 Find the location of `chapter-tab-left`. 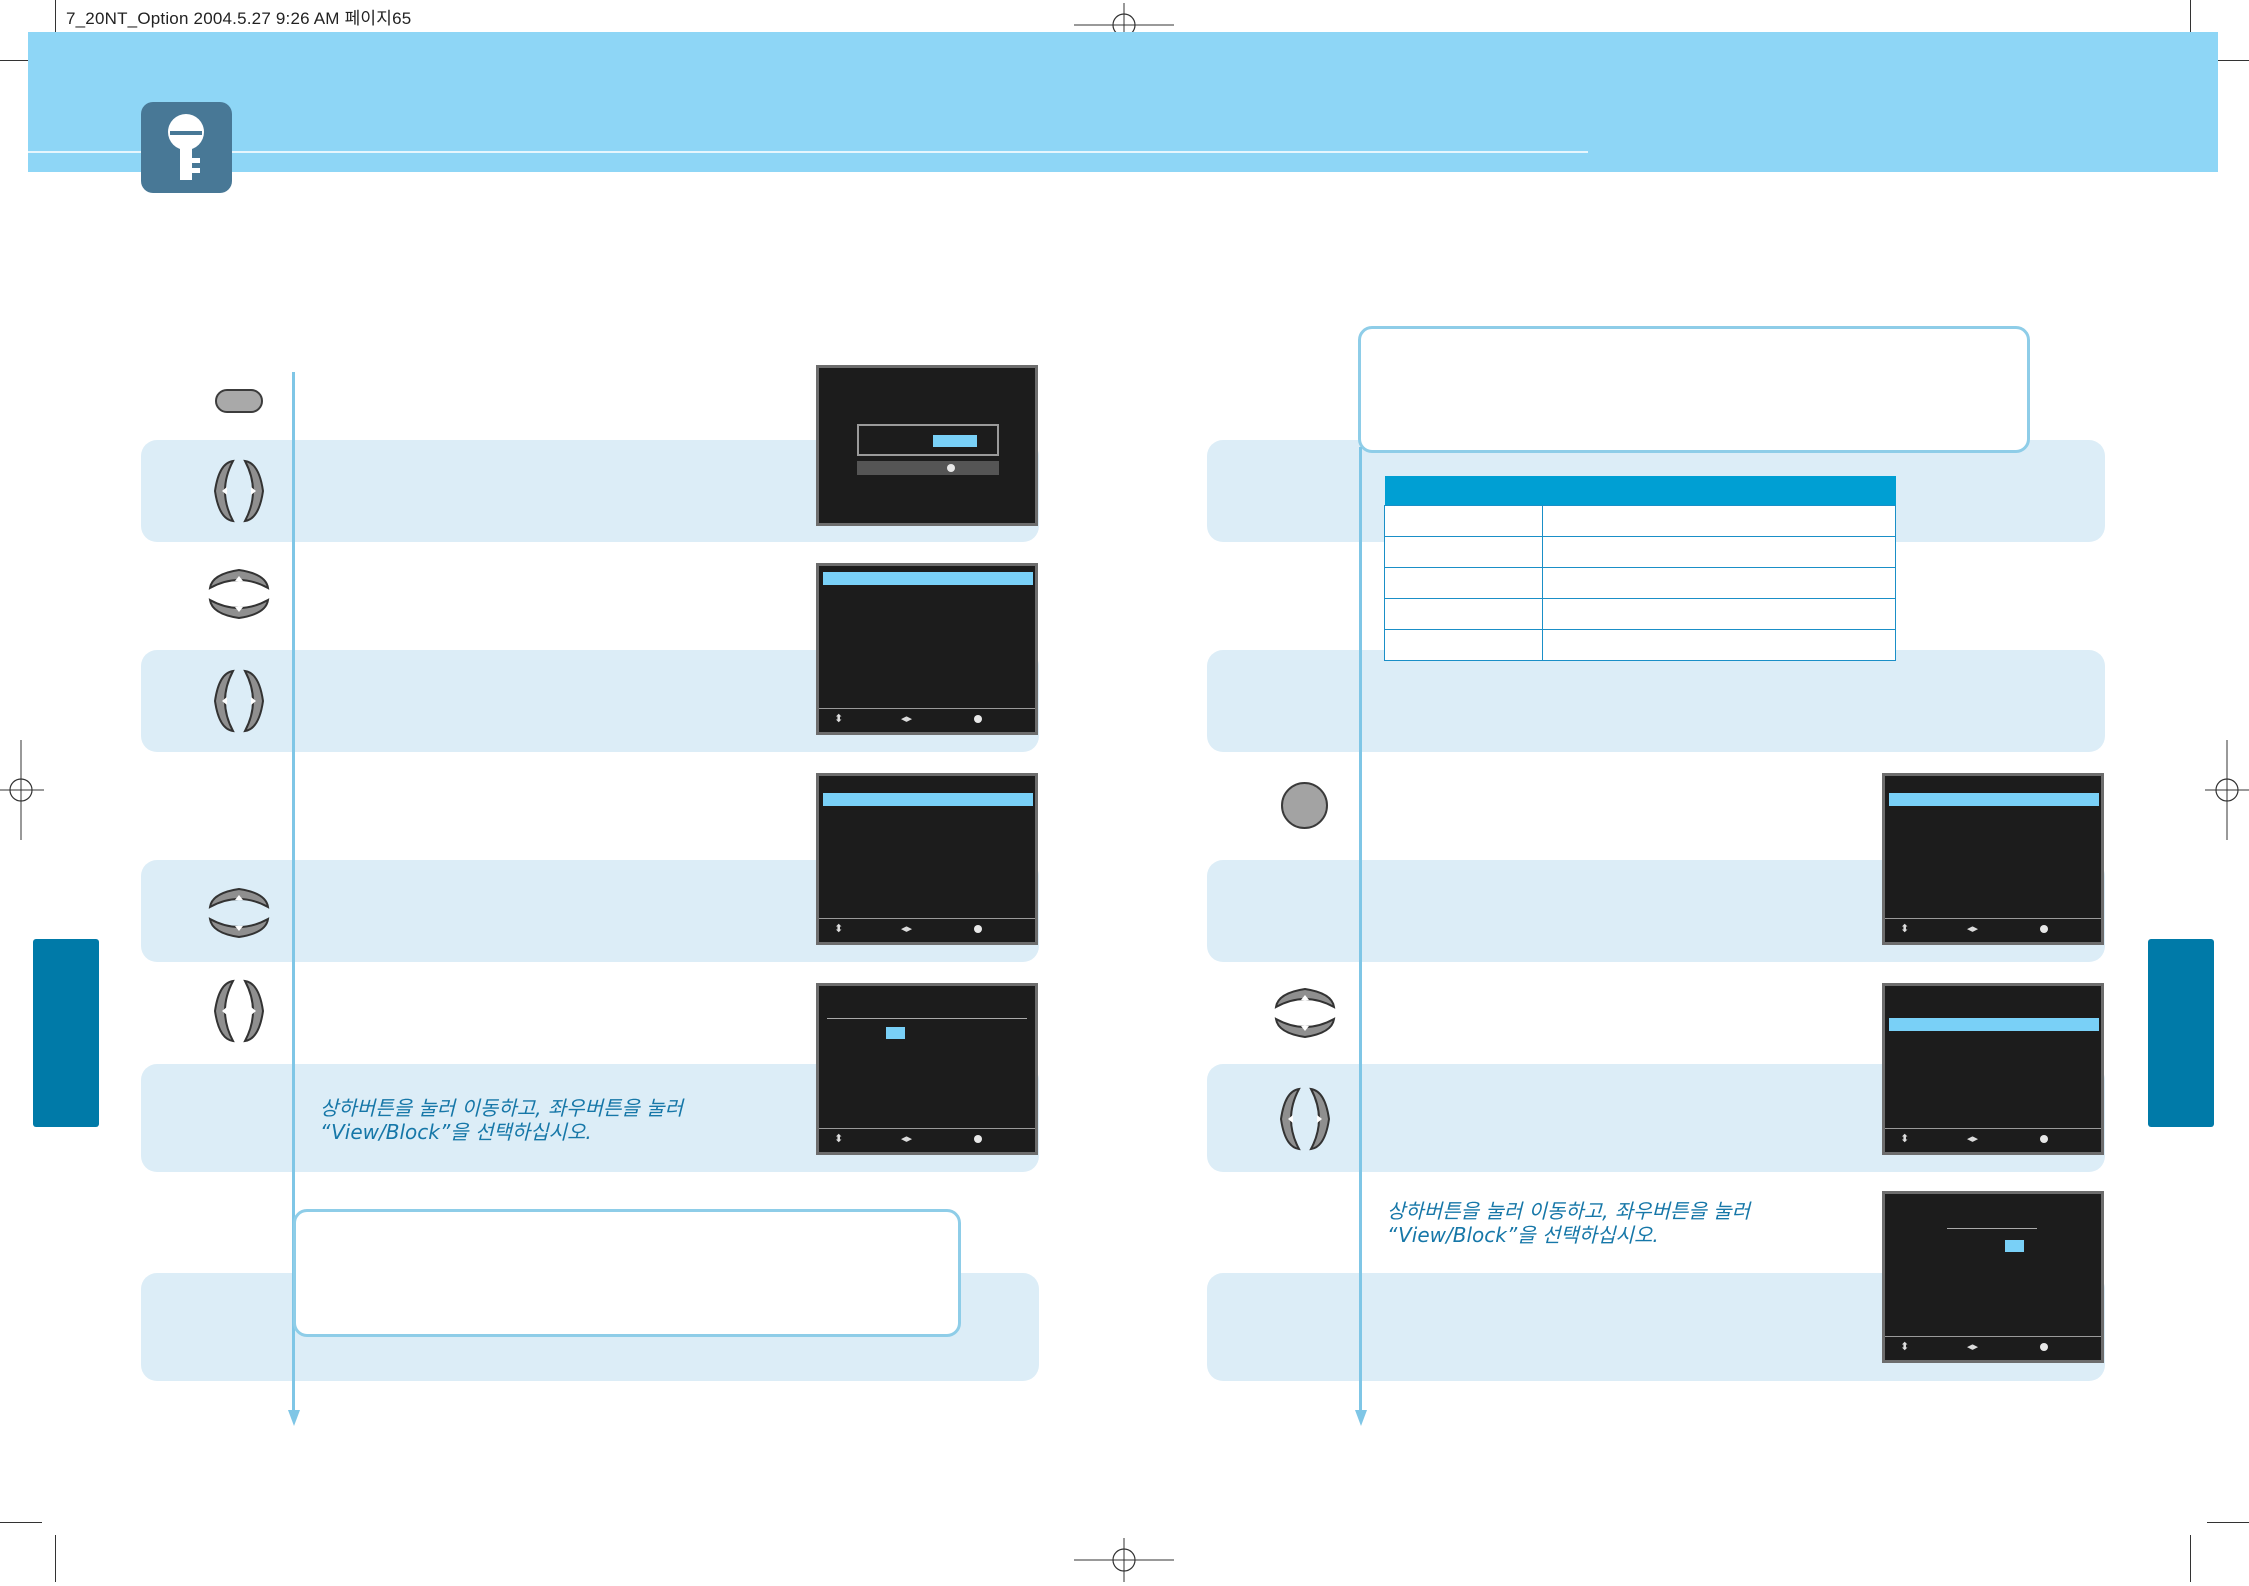

chapter-tab-left is located at coordinates (66, 1033).